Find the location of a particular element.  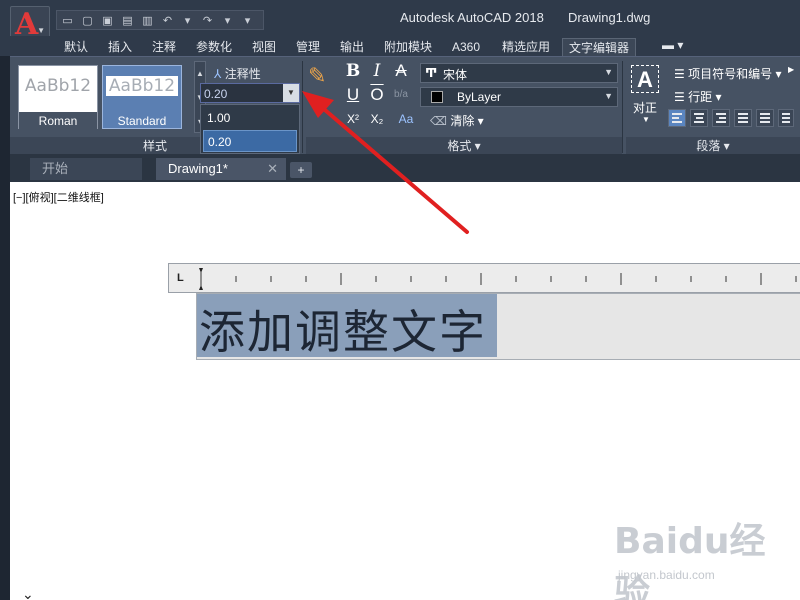

stack-icon: b/a is located at coordinates (401, 94).